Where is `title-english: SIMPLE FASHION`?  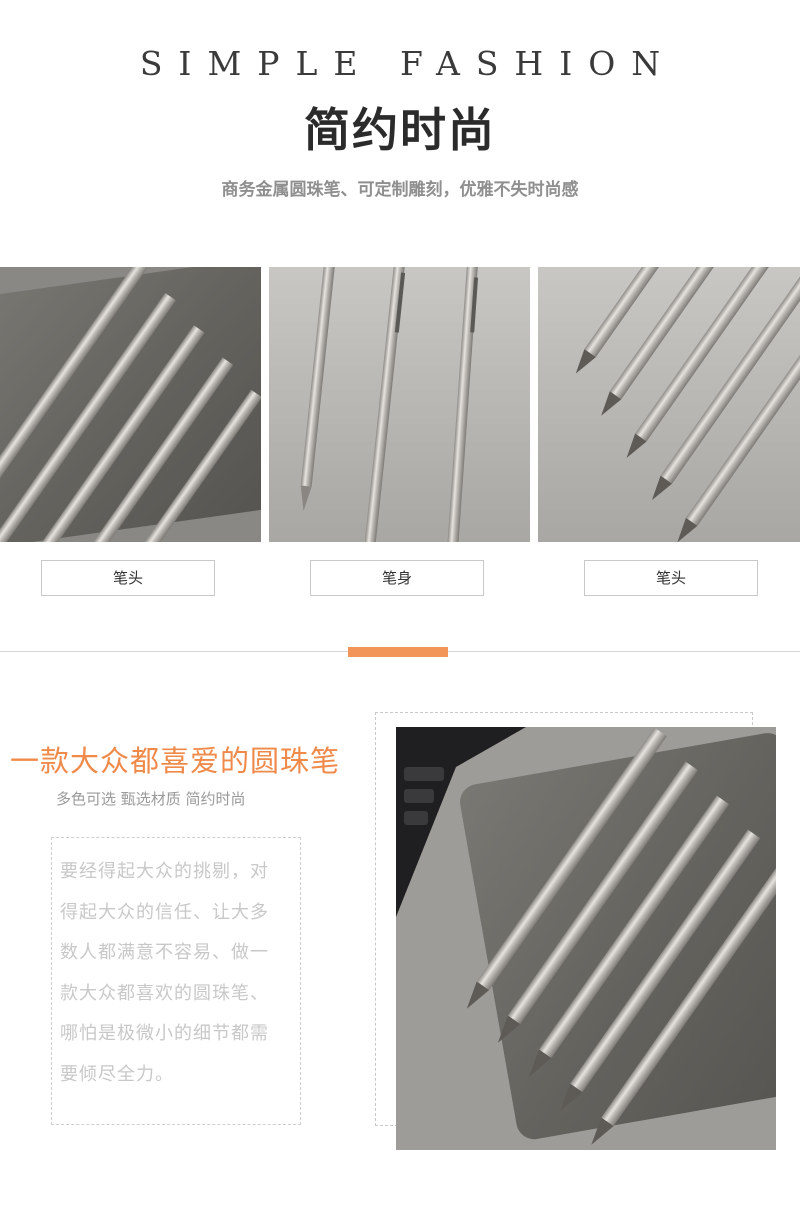
title-english: SIMPLE FASHION is located at coordinates (408, 63).